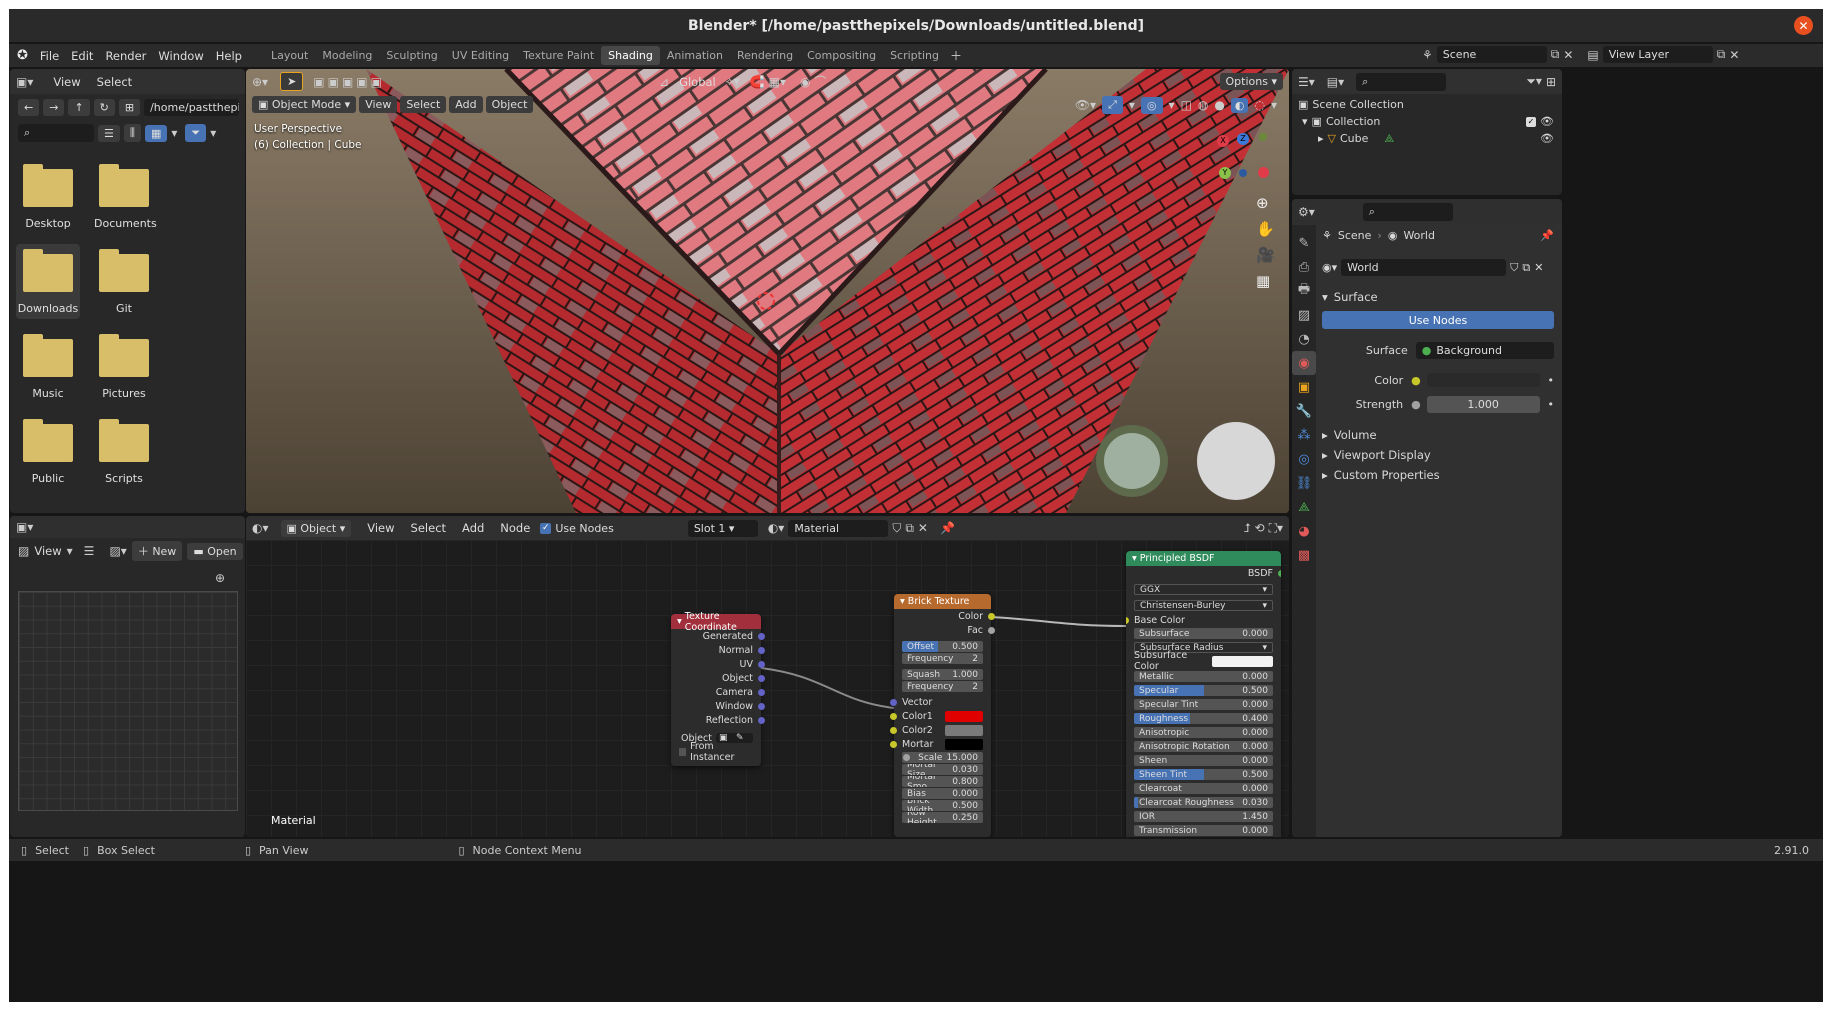 Image resolution: width=1832 pixels, height=1012 pixels. Describe the element at coordinates (124, 367) in the screenshot. I see `folder-pictures: Pictures` at that location.